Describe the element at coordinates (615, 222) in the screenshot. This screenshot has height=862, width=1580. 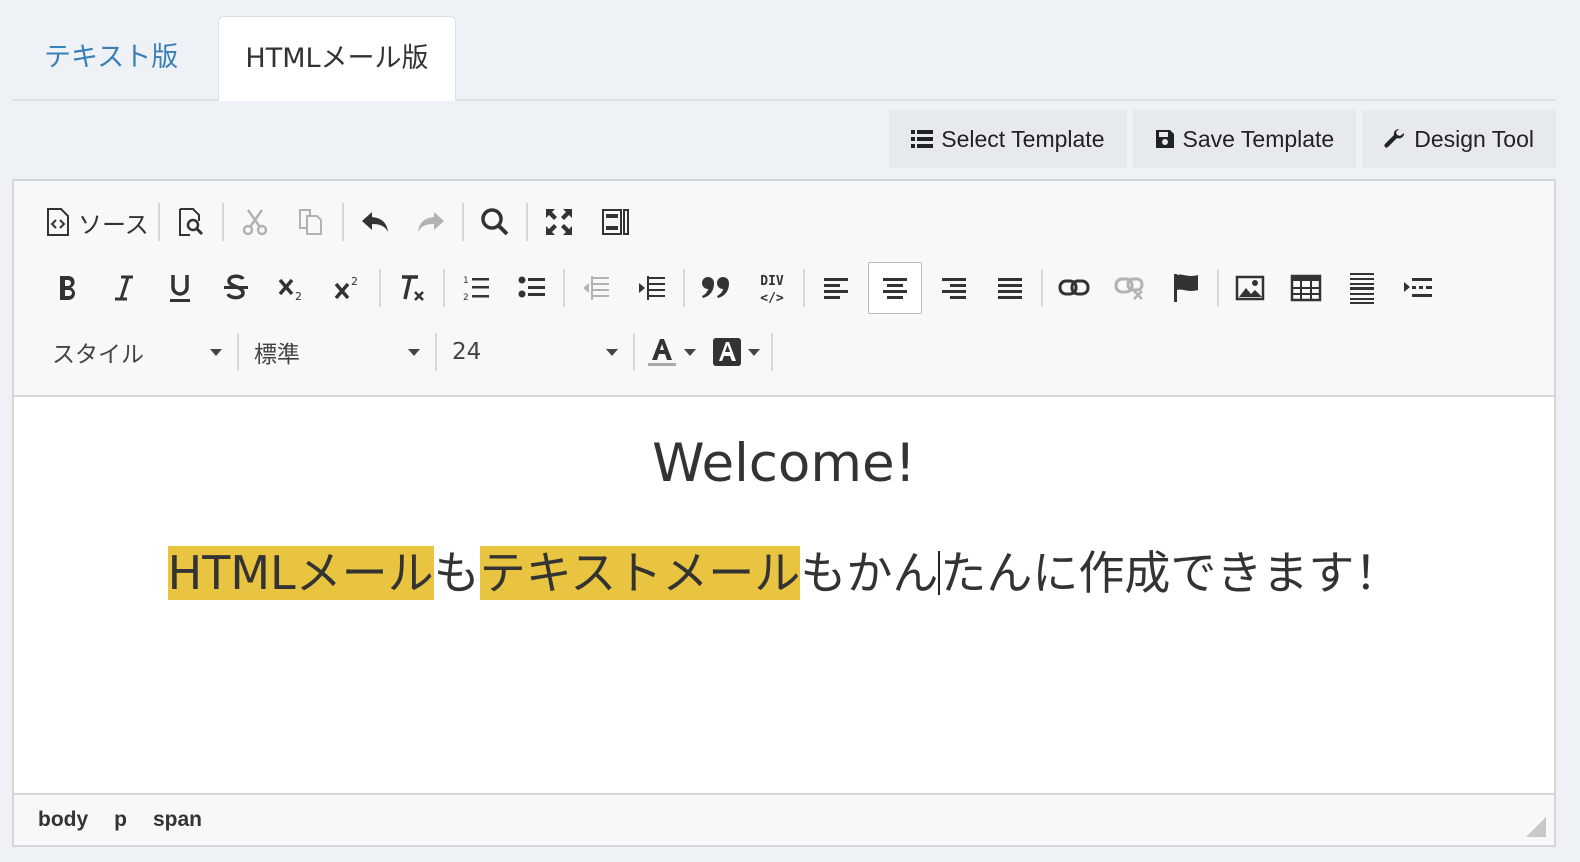
I see `show-blocks-button` at that location.